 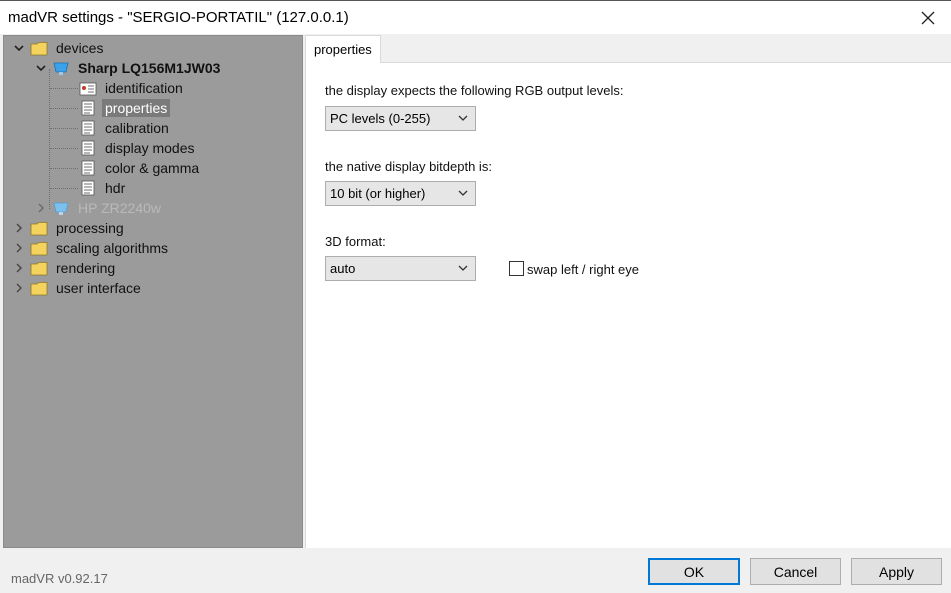 I want to click on tree-item-label: display modes, so click(x=150, y=148).